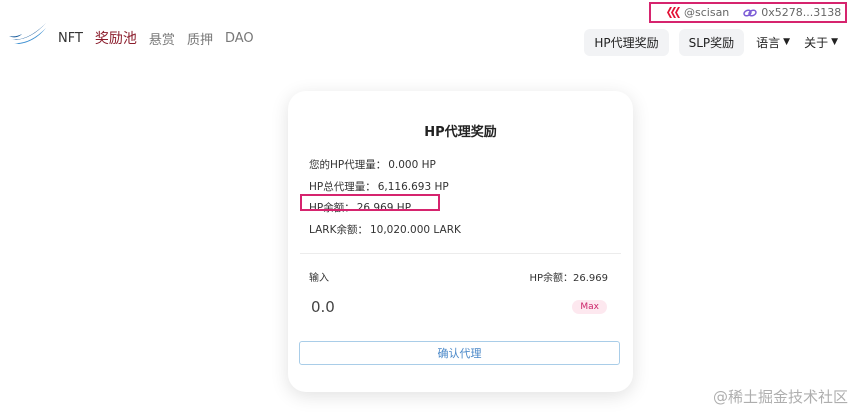  I want to click on stat-total-delegation: HP总代理量： 6,116.693 HP, so click(379, 186).